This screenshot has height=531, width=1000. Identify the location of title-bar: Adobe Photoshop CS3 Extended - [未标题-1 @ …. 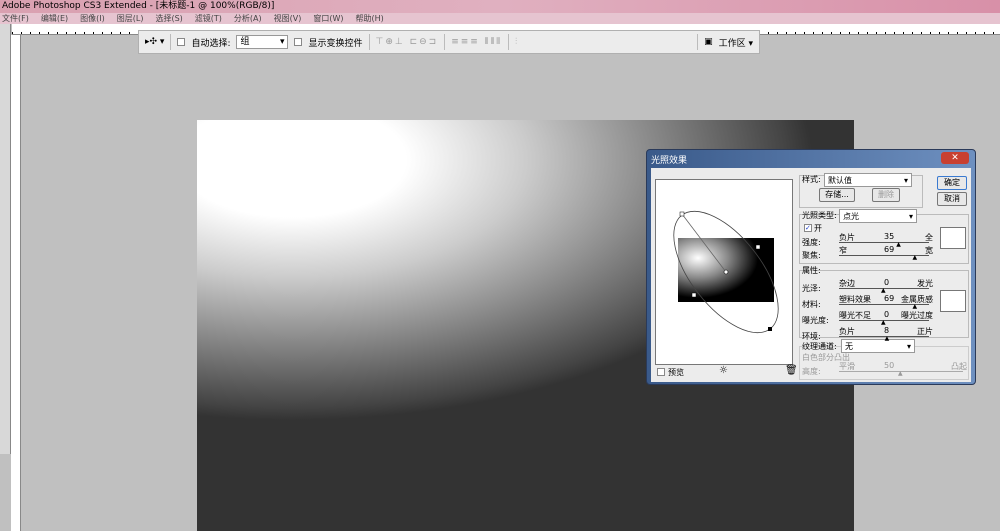
(500, 6).